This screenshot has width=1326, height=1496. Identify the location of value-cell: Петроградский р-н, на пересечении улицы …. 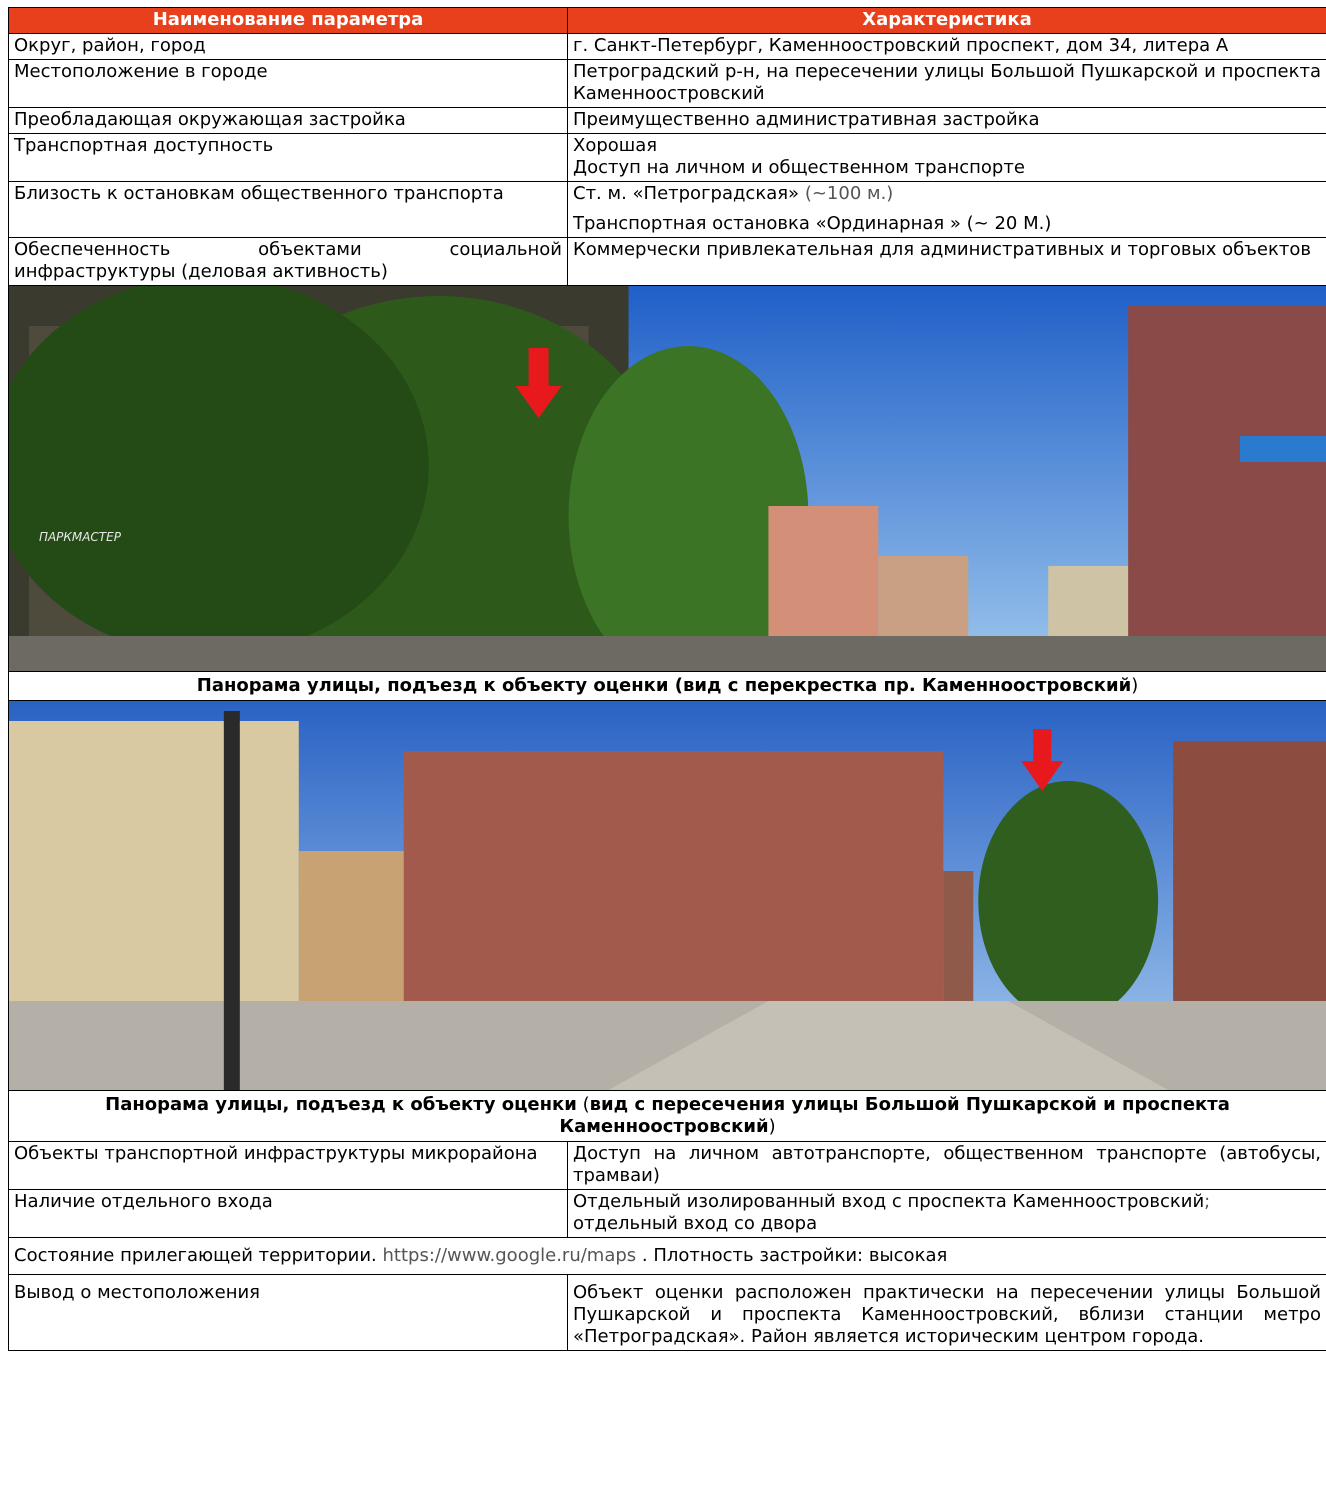
(946, 83).